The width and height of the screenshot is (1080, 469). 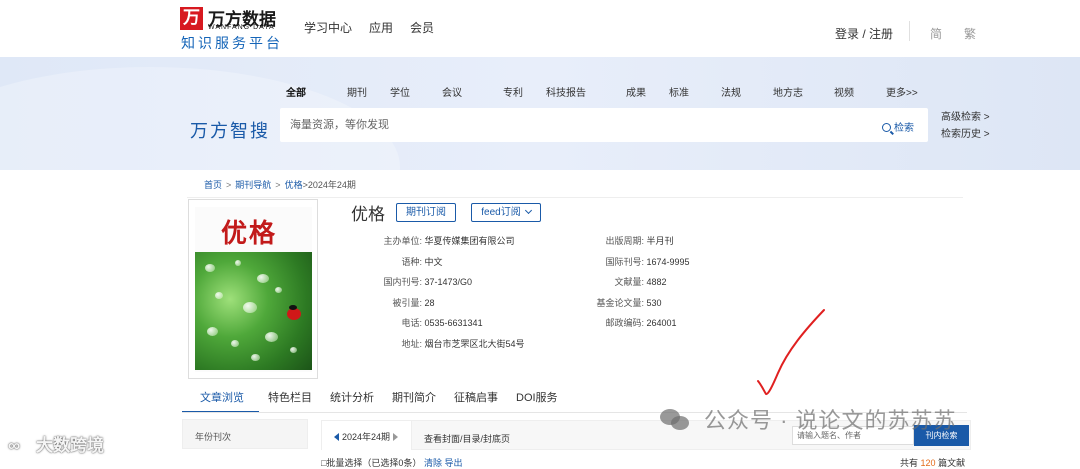 I want to click on tab-4: 征稿启事, so click(x=476, y=401).